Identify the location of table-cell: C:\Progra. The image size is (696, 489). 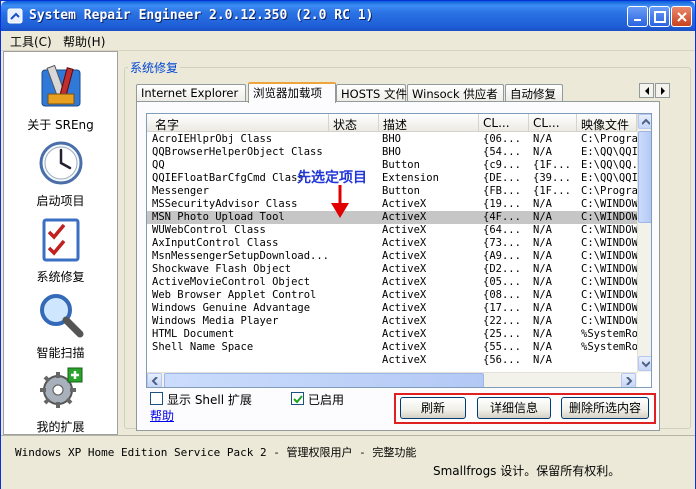
(609, 139).